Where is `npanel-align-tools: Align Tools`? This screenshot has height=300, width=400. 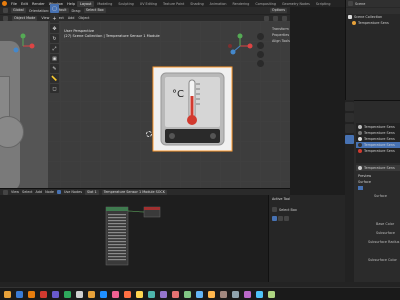
npanel-align-tools: Align Tools is located at coordinates (300, 41).